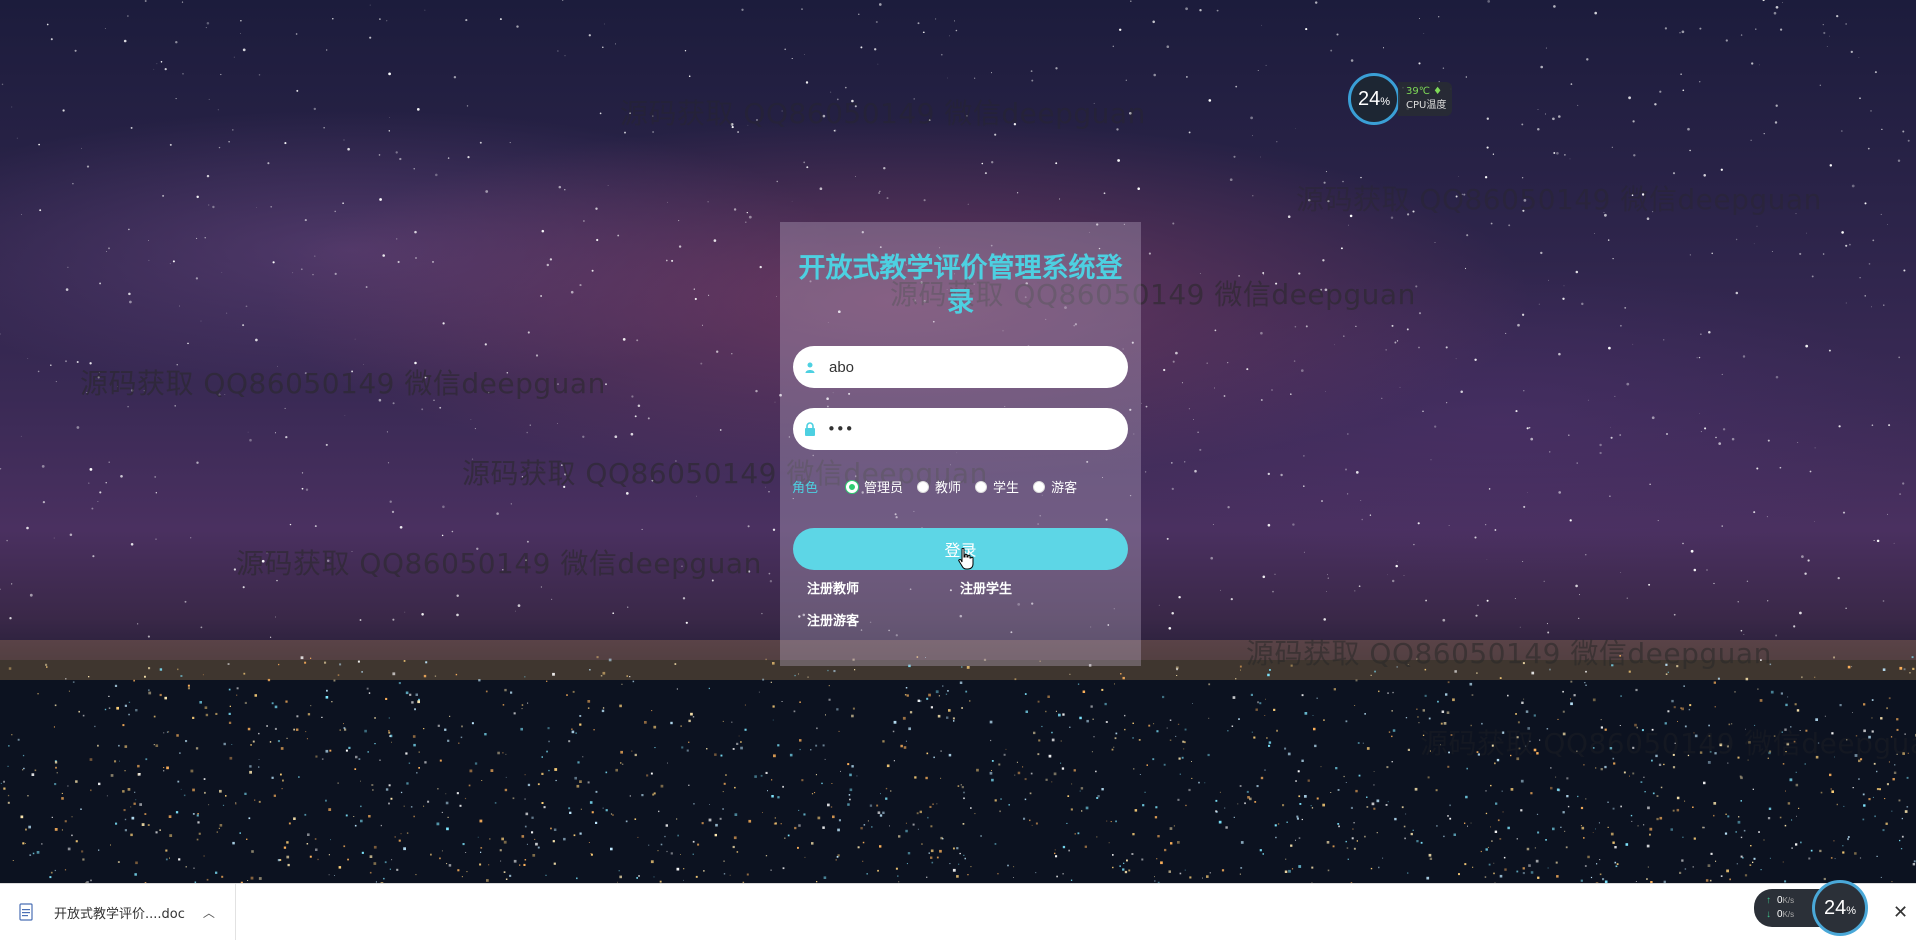 This screenshot has width=1916, height=940. Describe the element at coordinates (852, 486) in the screenshot. I see `radio-checked-icon` at that location.